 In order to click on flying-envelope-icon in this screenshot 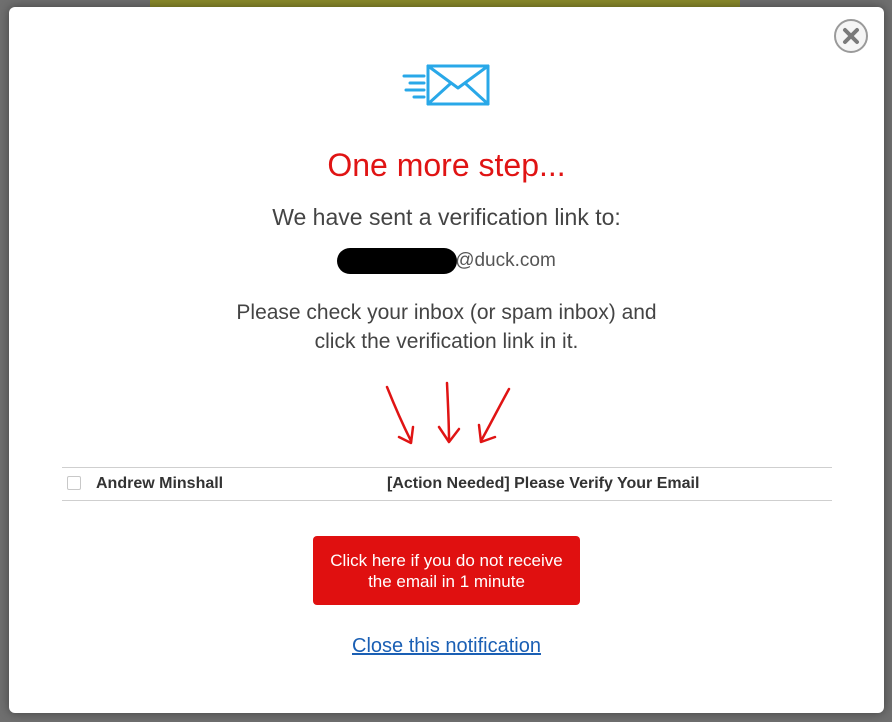, I will do `click(446, 85)`.